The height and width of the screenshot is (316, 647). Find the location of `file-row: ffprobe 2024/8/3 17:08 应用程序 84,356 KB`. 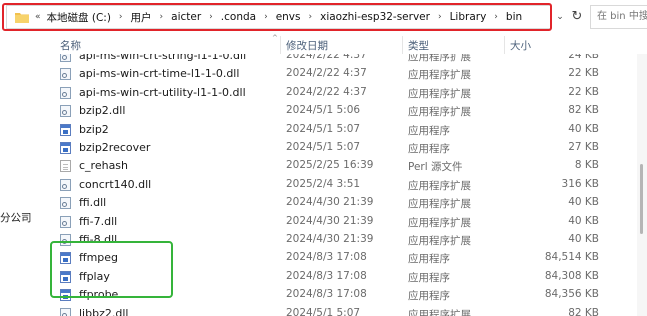

file-row: ffprobe 2024/8/3 17:08 应用程序 84,356 KB is located at coordinates (332, 295).